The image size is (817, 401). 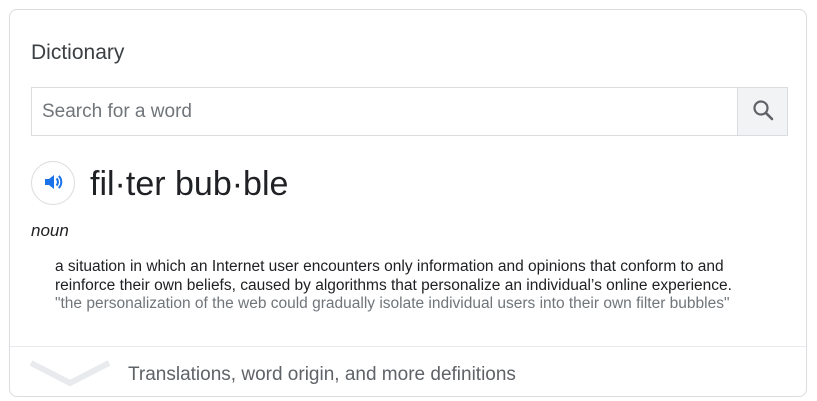 I want to click on chevron-down-icon, so click(x=70, y=376).